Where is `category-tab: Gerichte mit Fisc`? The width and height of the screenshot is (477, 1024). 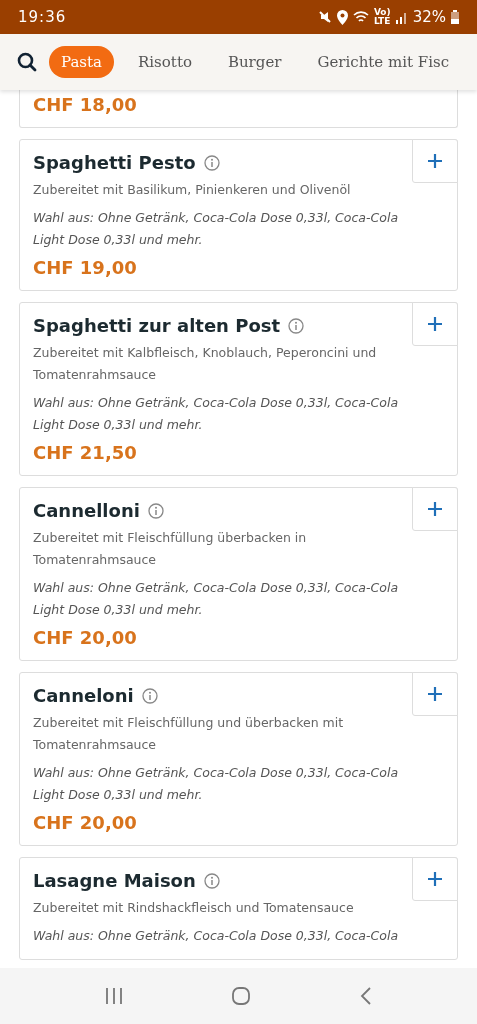
category-tab: Gerichte mit Fisc is located at coordinates (383, 62).